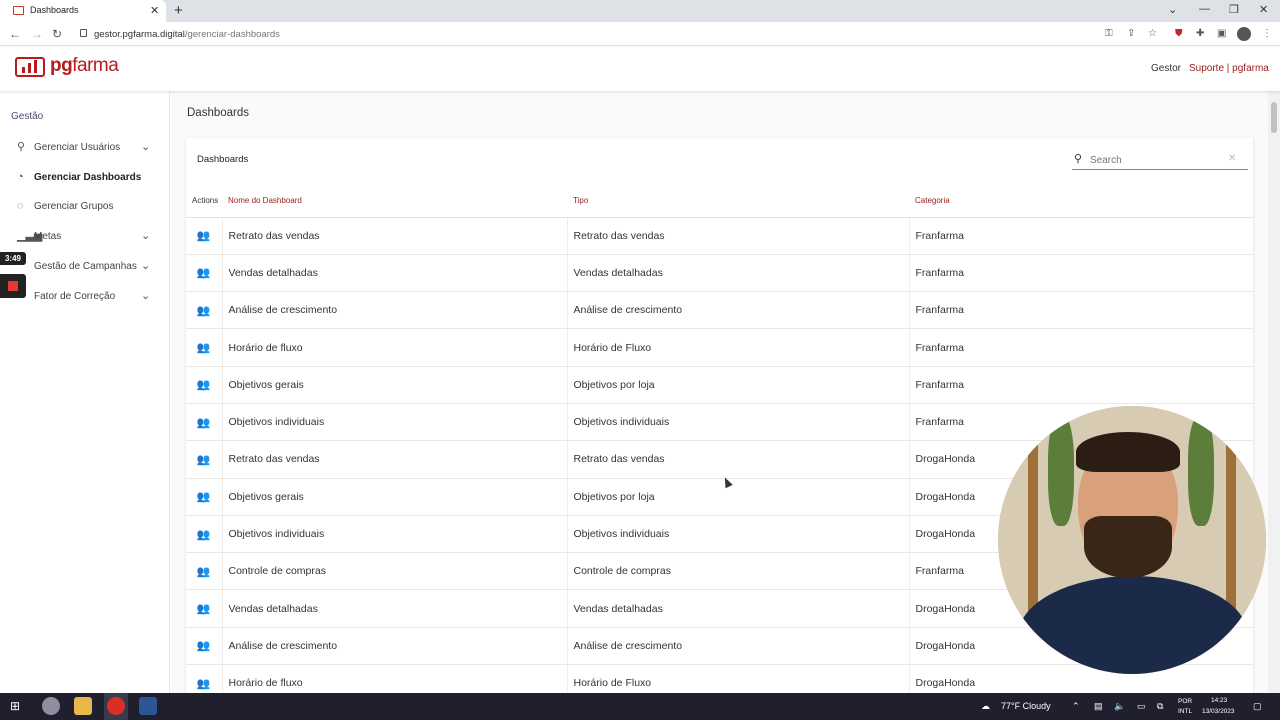 This screenshot has width=1280, height=720. I want to click on close-window-button: ✕, so click(1263, 9).